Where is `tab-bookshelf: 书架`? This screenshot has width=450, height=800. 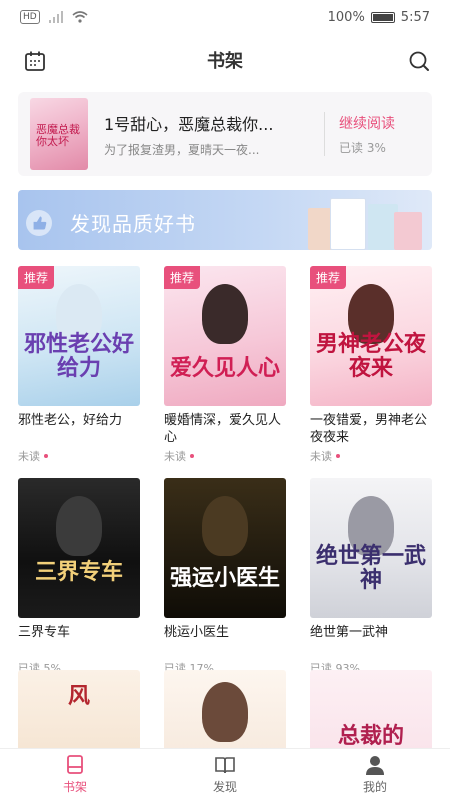
tab-bookshelf: 书架 is located at coordinates (75, 774).